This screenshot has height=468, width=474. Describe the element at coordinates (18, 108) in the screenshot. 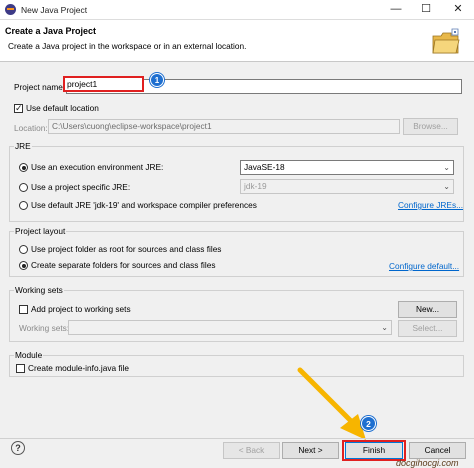

I see `use-default-location-checkbox` at that location.